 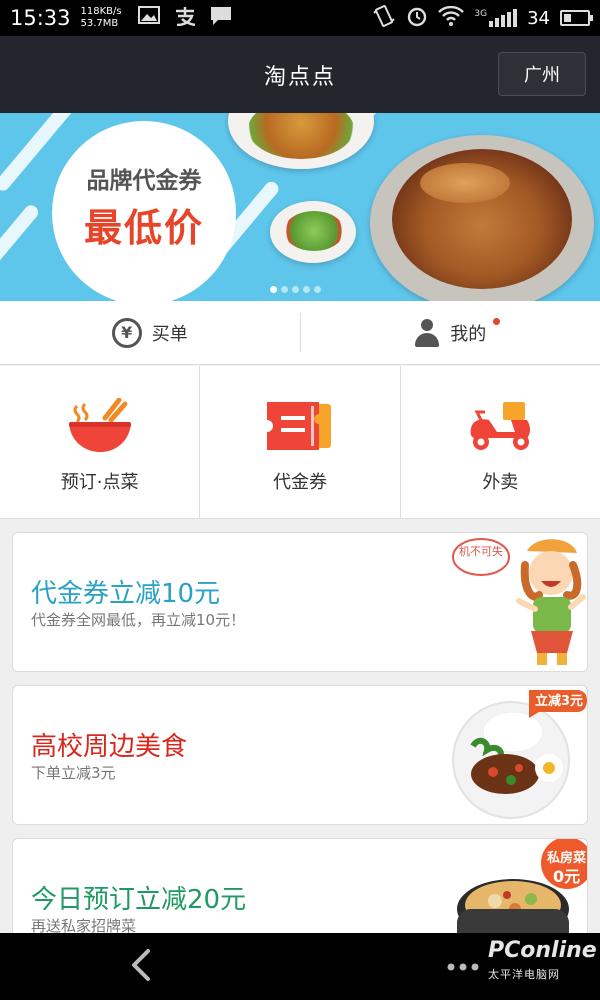 What do you see at coordinates (384, 18) in the screenshot?
I see `vibrate-icon` at bounding box center [384, 18].